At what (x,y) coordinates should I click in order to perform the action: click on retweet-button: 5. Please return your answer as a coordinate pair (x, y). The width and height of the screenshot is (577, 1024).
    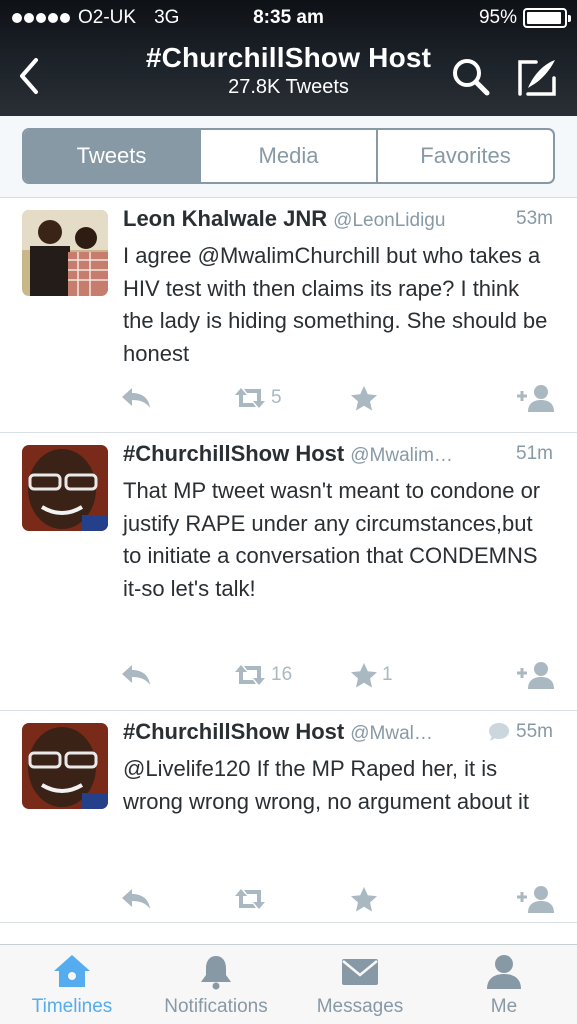
    Looking at the image, I should click on (257, 398).